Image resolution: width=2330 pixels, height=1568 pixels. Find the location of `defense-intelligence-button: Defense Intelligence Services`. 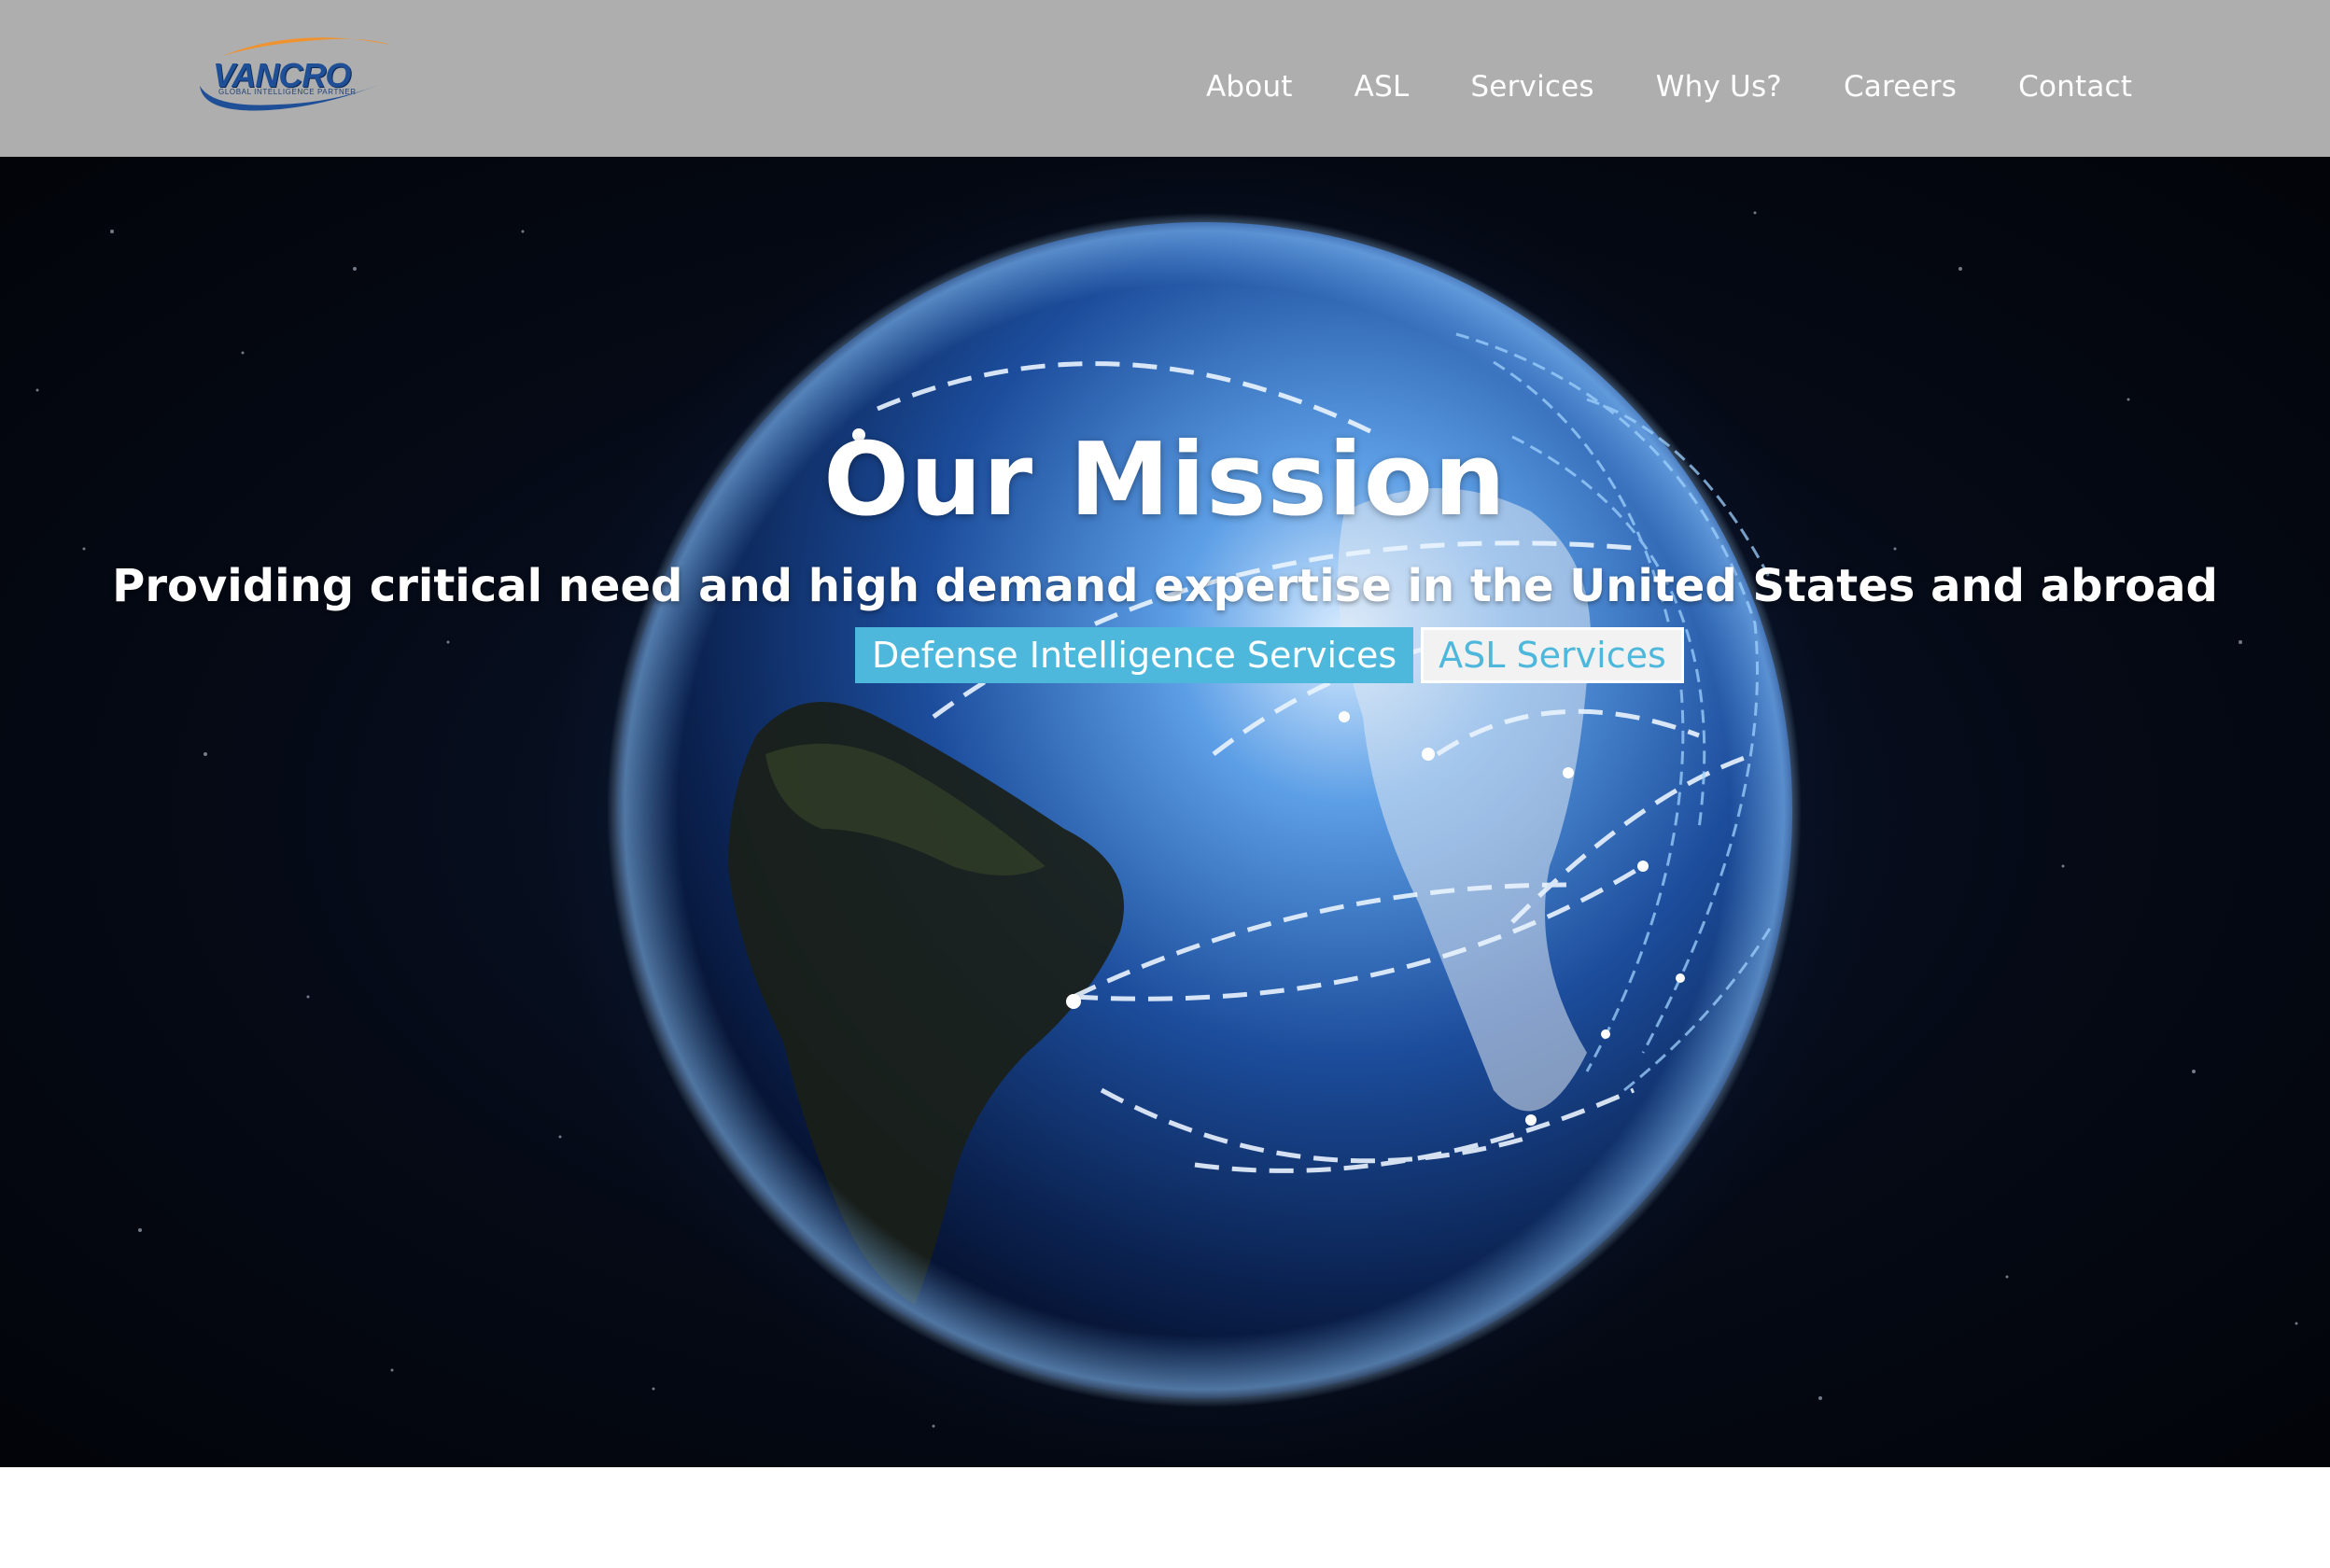

defense-intelligence-button: Defense Intelligence Services is located at coordinates (1134, 655).